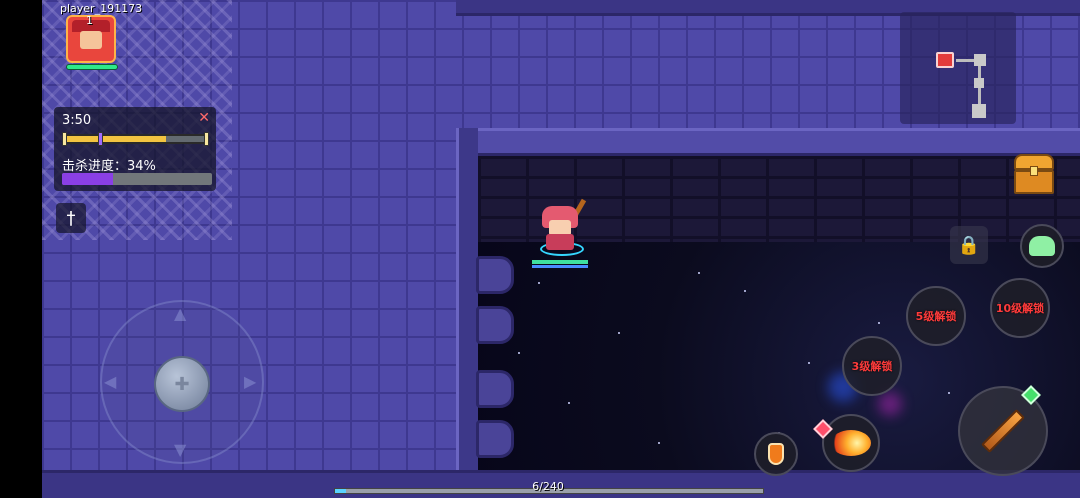 Image resolution: width=1080 pixels, height=498 pixels. I want to click on minimap-player-room, so click(945, 60).